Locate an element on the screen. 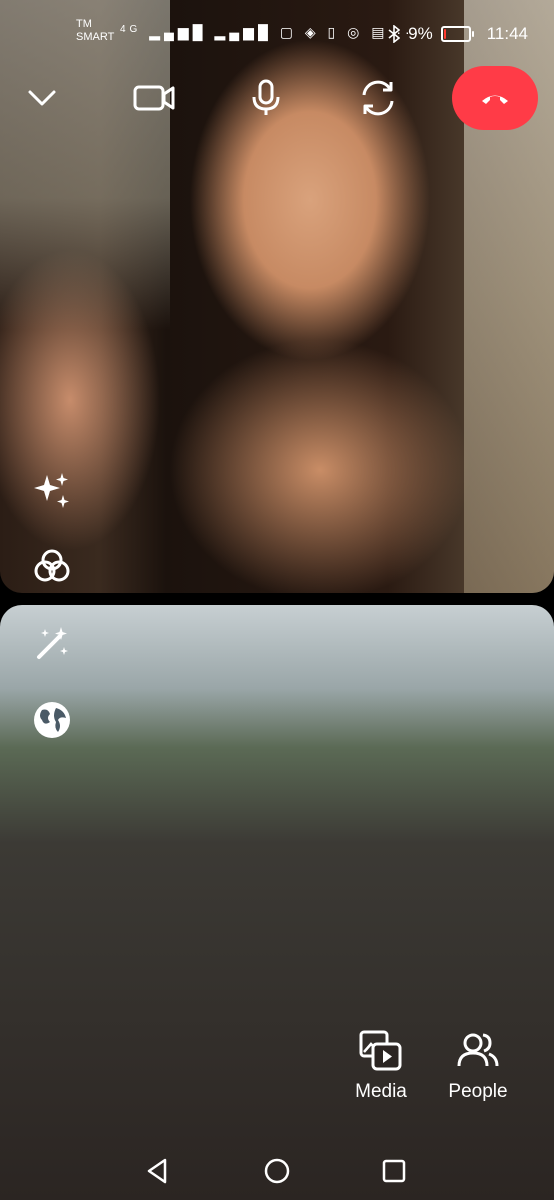  signal-icon: ▂▄▆█ is located at coordinates (178, 32).